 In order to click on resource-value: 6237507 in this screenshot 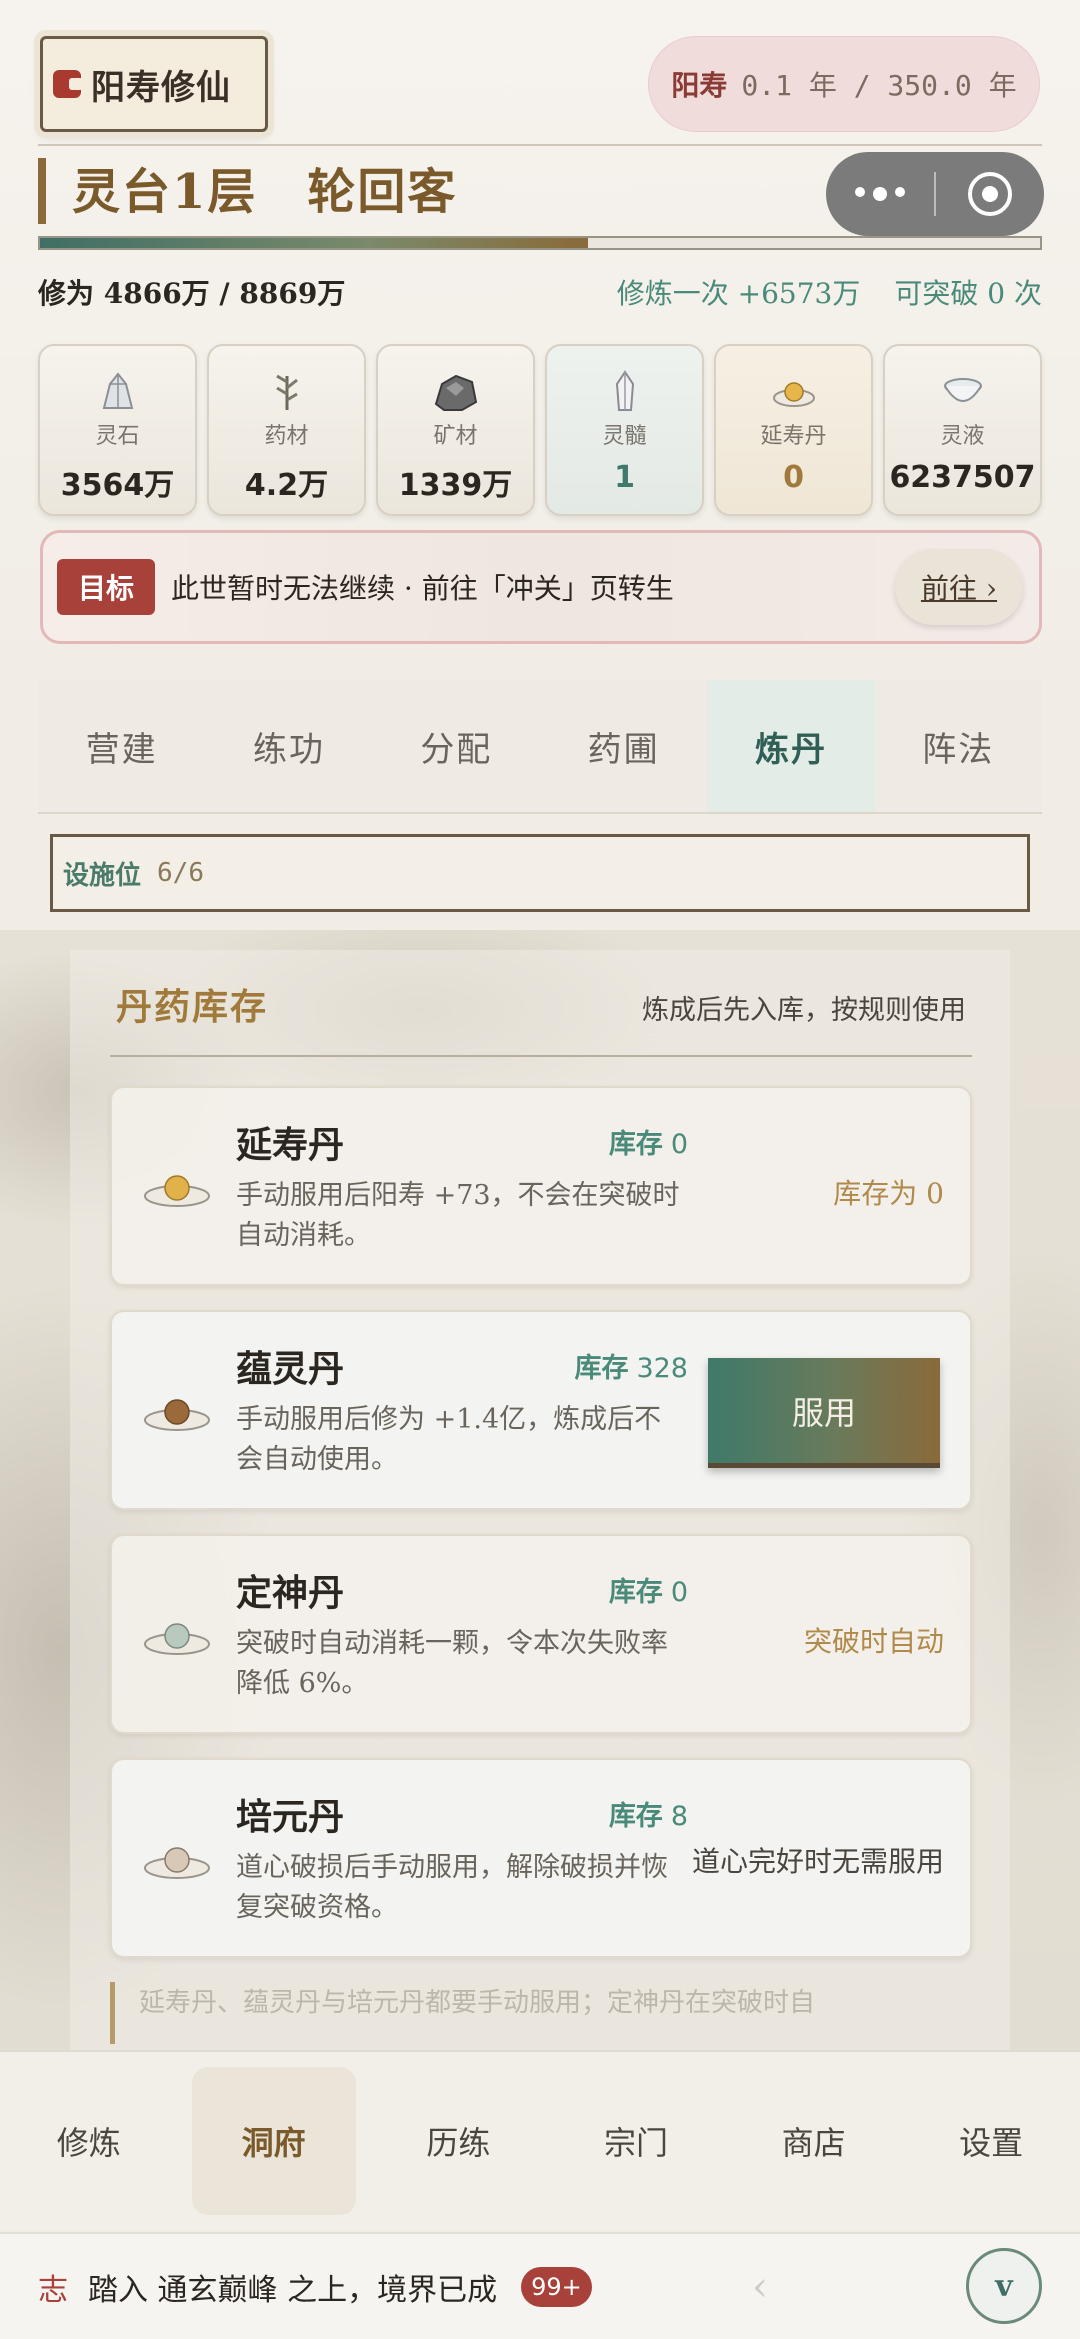, I will do `click(962, 477)`.